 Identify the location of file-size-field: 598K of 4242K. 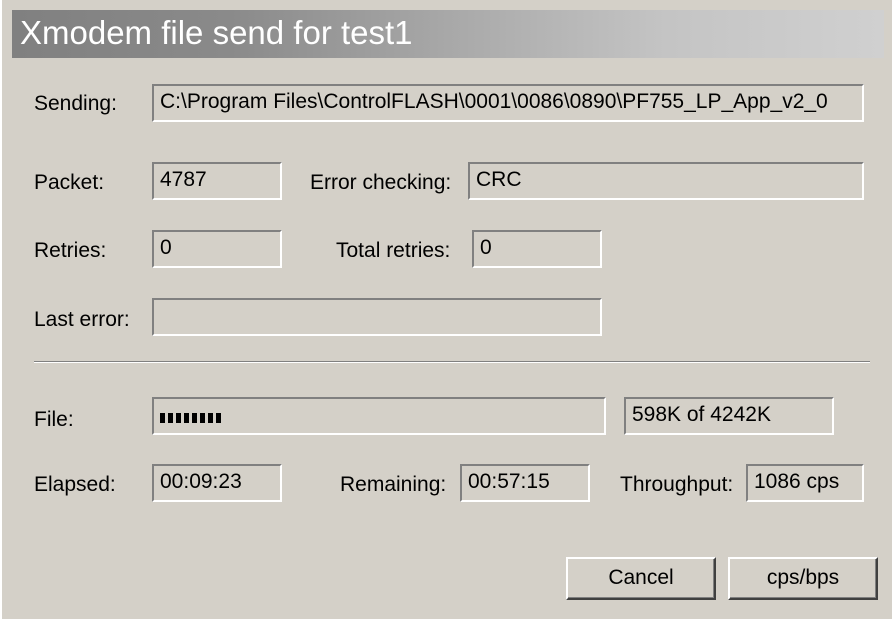
(729, 416).